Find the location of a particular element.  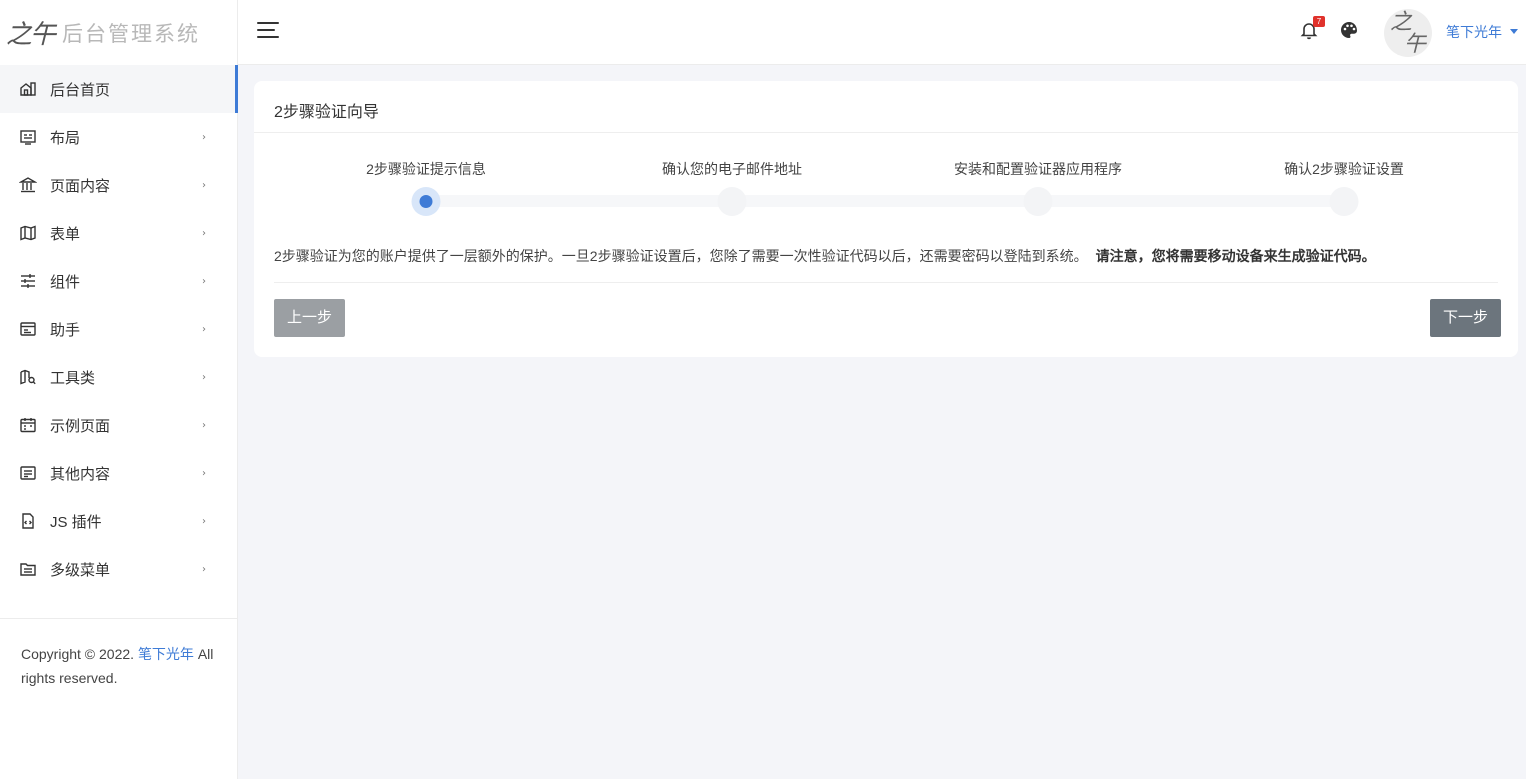

calendar-icon is located at coordinates (28, 425).